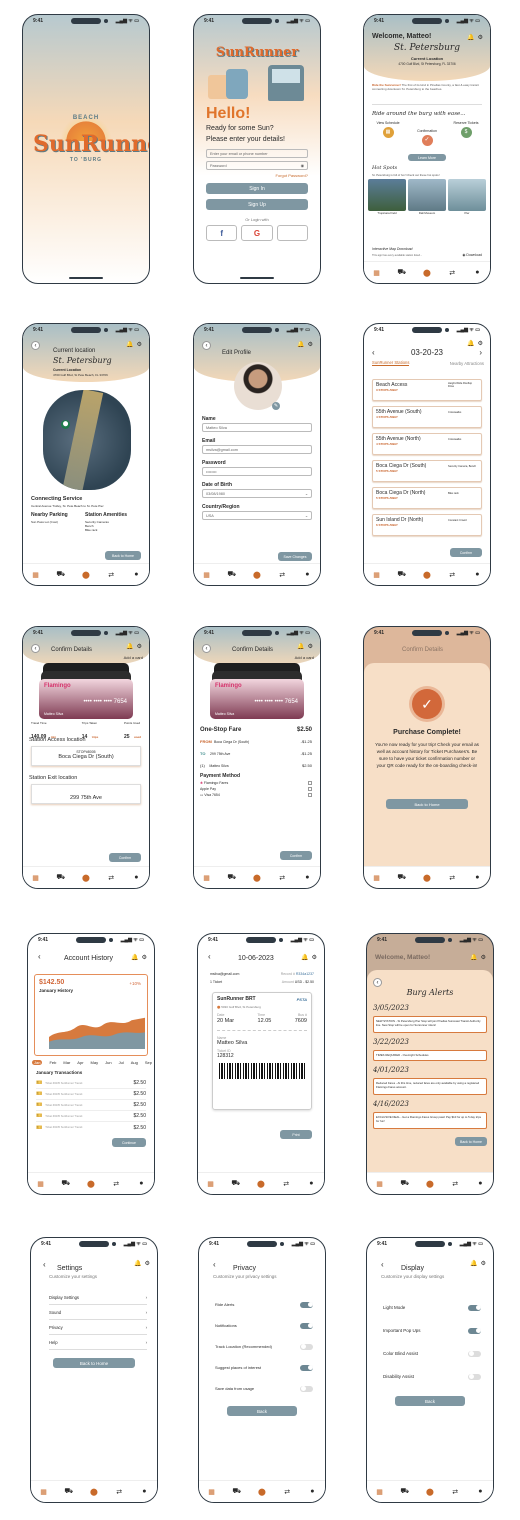 This screenshot has height=1520, width=520. I want to click on notifications-toggle, so click(306, 1325).